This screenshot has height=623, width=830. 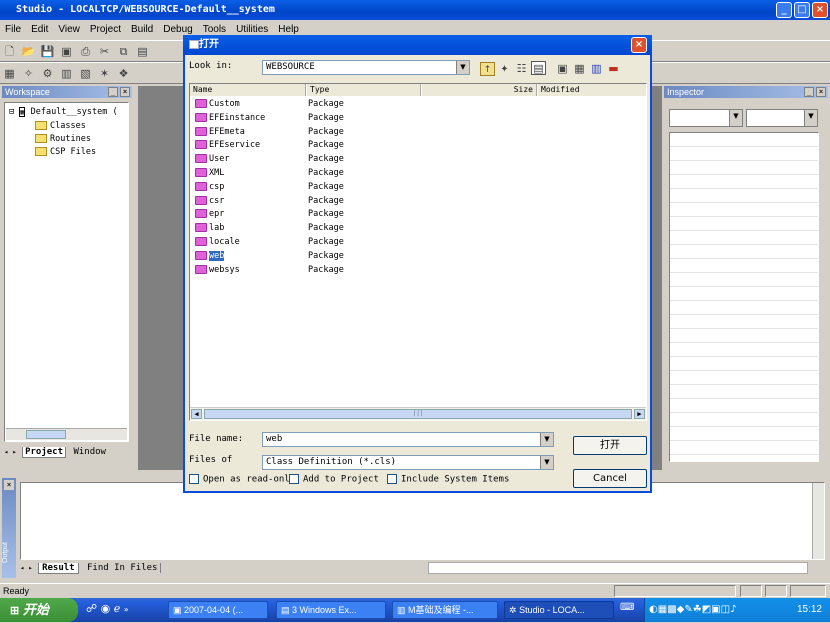 I want to click on menu-build: Build, so click(x=142, y=30).